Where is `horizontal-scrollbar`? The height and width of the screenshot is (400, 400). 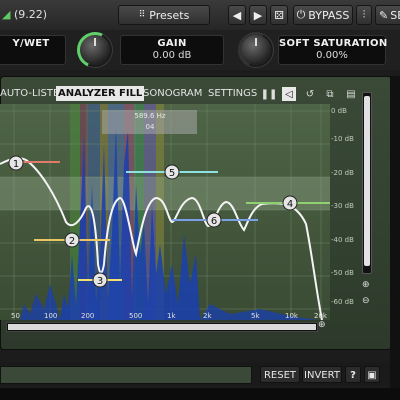 horizontal-scrollbar is located at coordinates (162, 327).